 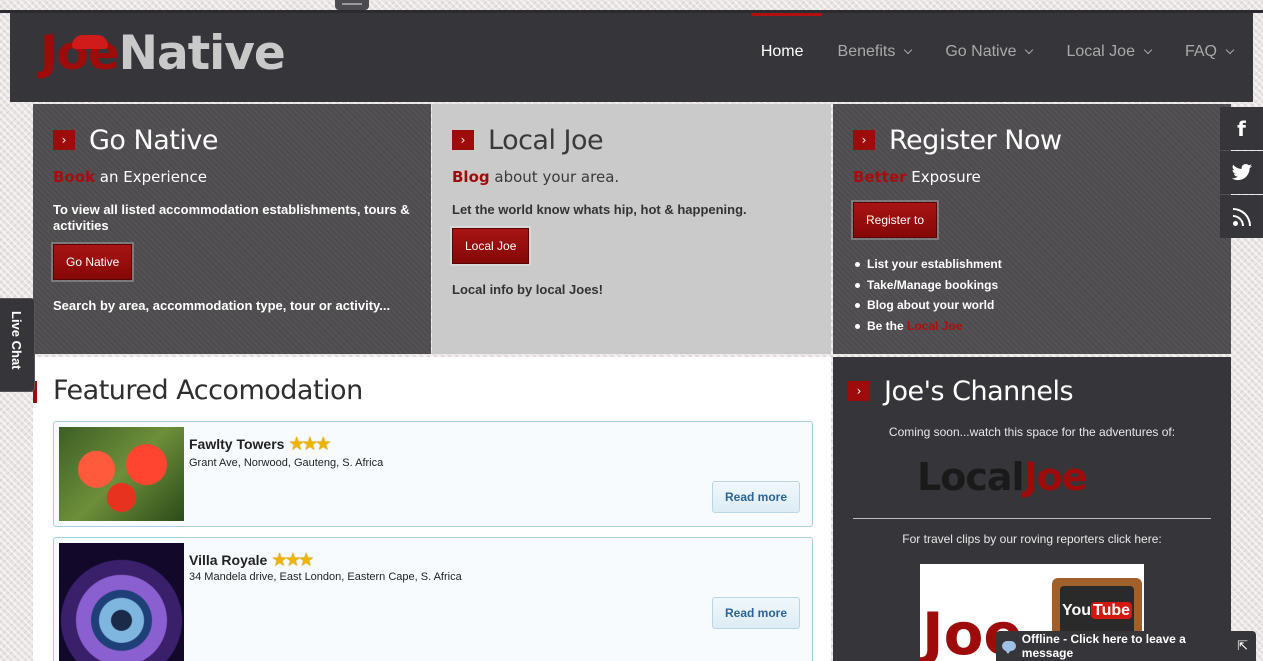 What do you see at coordinates (16, 340) in the screenshot?
I see `live-chat-label: Live Chat` at bounding box center [16, 340].